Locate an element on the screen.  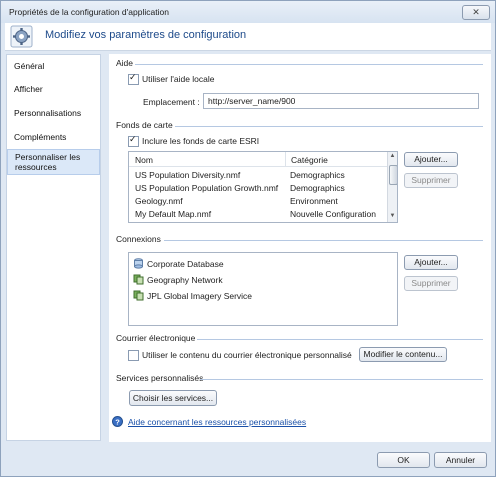
list-item: JPL Global Imagery Service is located at coordinates (263, 296).